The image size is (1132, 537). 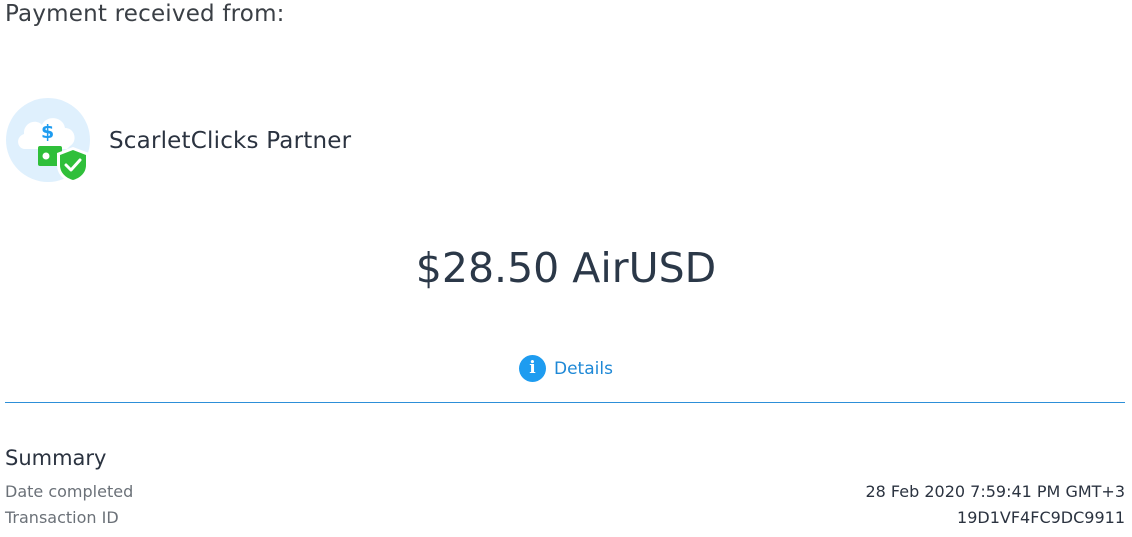 I want to click on payment-amount: $28.50 AirUSD, so click(x=566, y=268).